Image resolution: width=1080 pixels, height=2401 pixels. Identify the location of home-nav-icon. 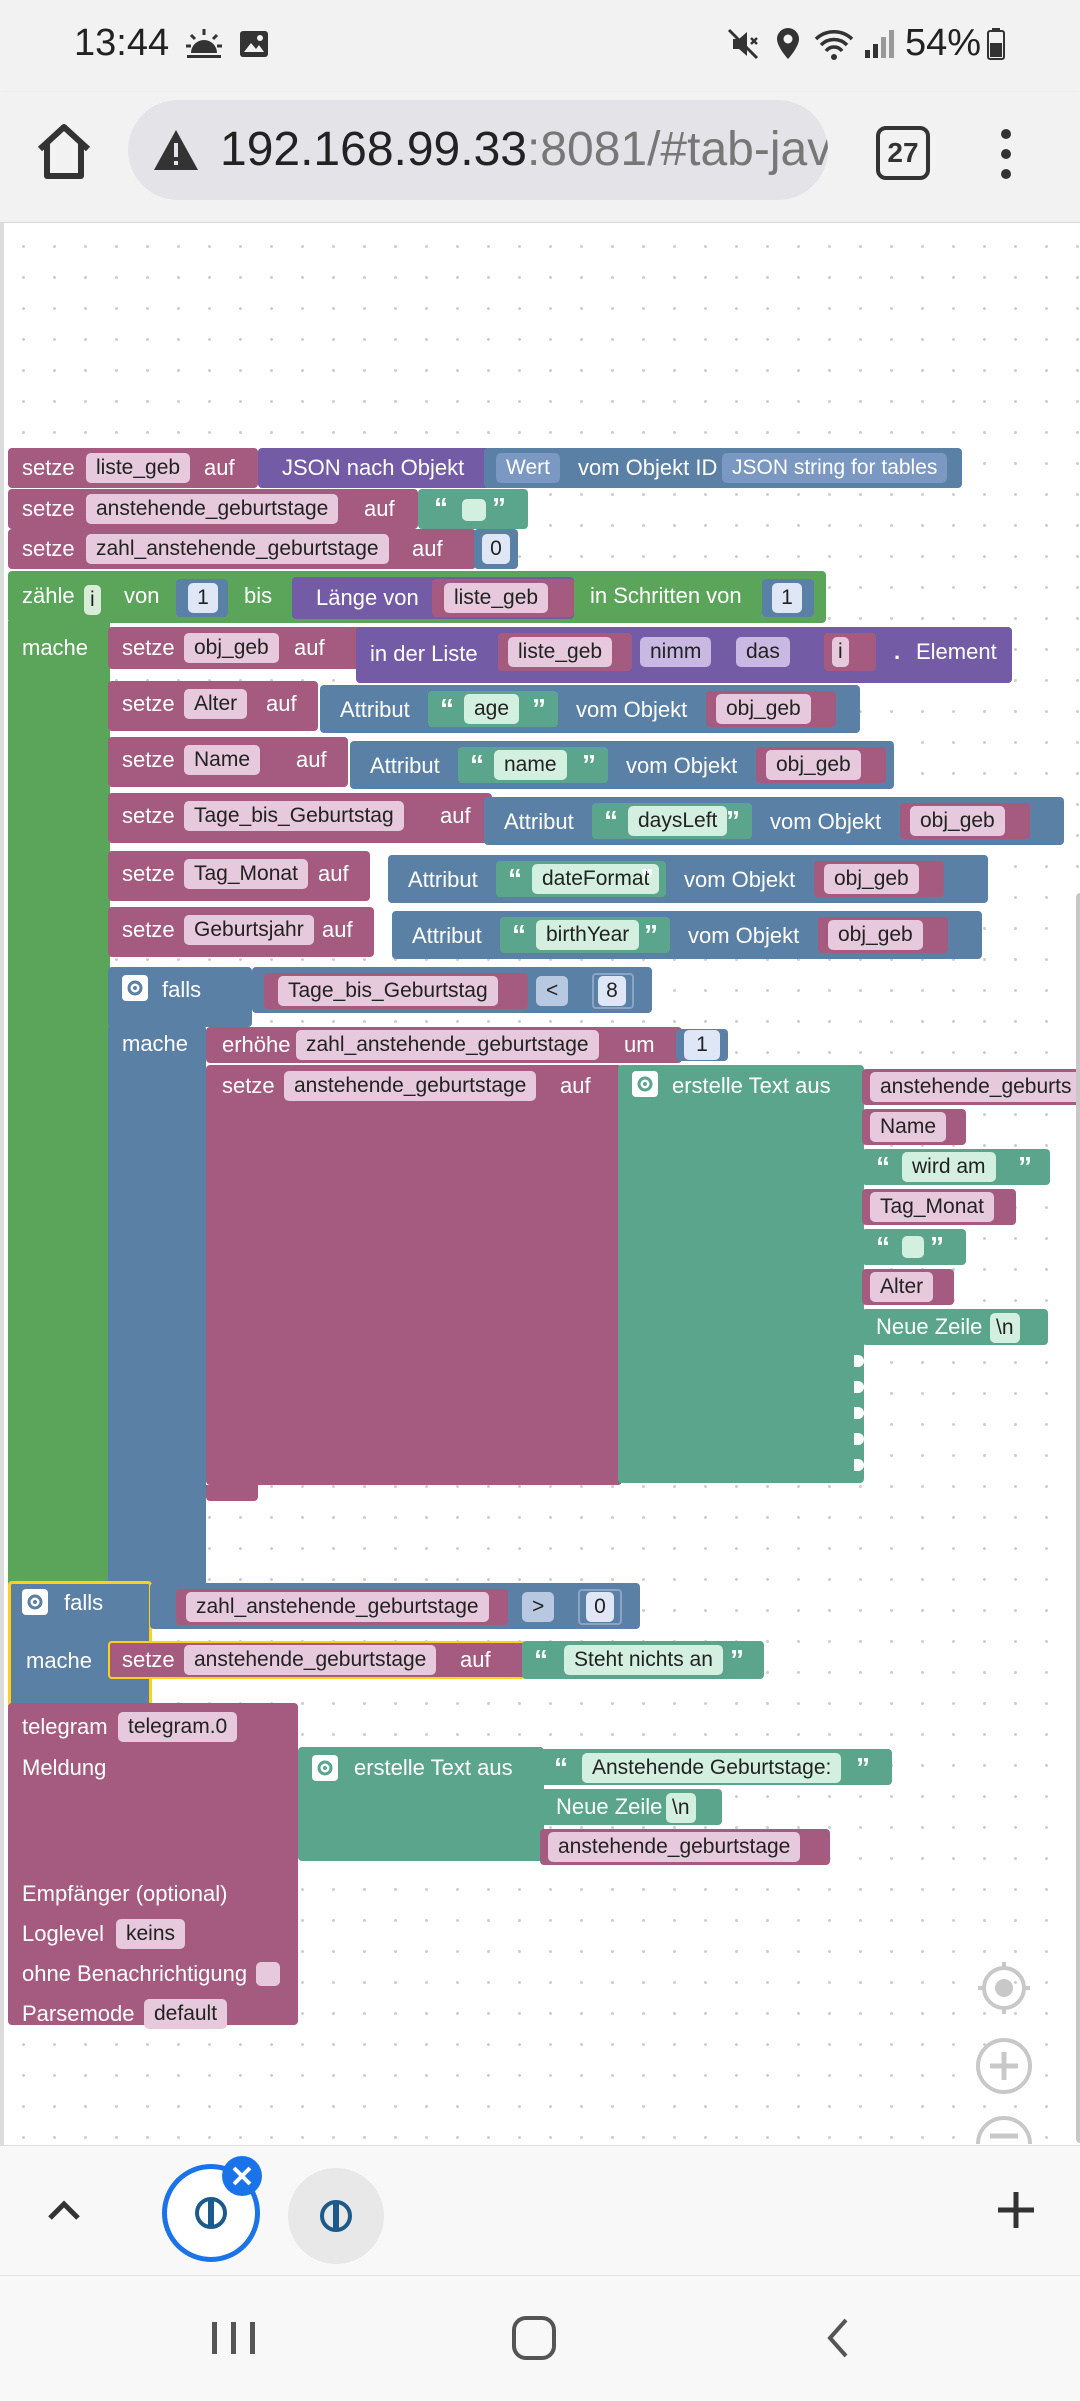
(534, 2340).